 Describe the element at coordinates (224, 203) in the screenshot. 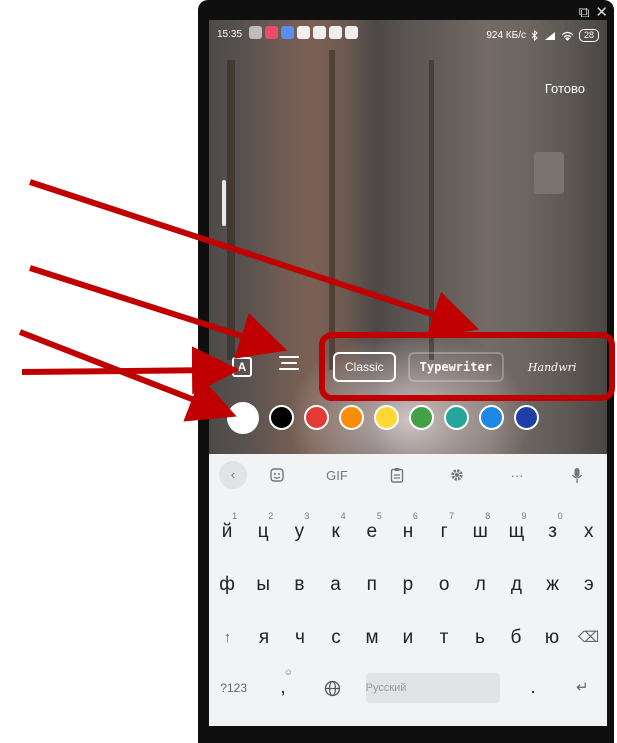

I see `text-size-slider` at that location.